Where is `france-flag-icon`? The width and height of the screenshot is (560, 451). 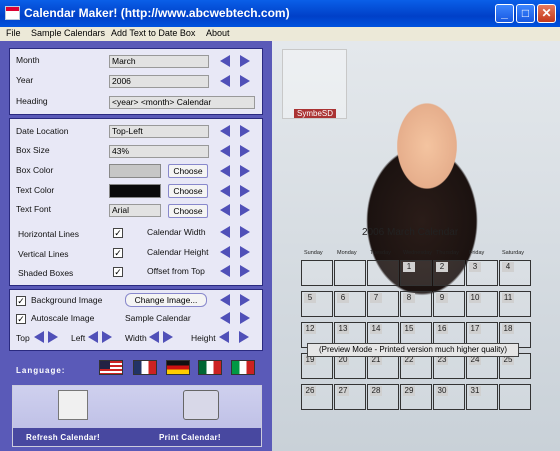 france-flag-icon is located at coordinates (145, 367).